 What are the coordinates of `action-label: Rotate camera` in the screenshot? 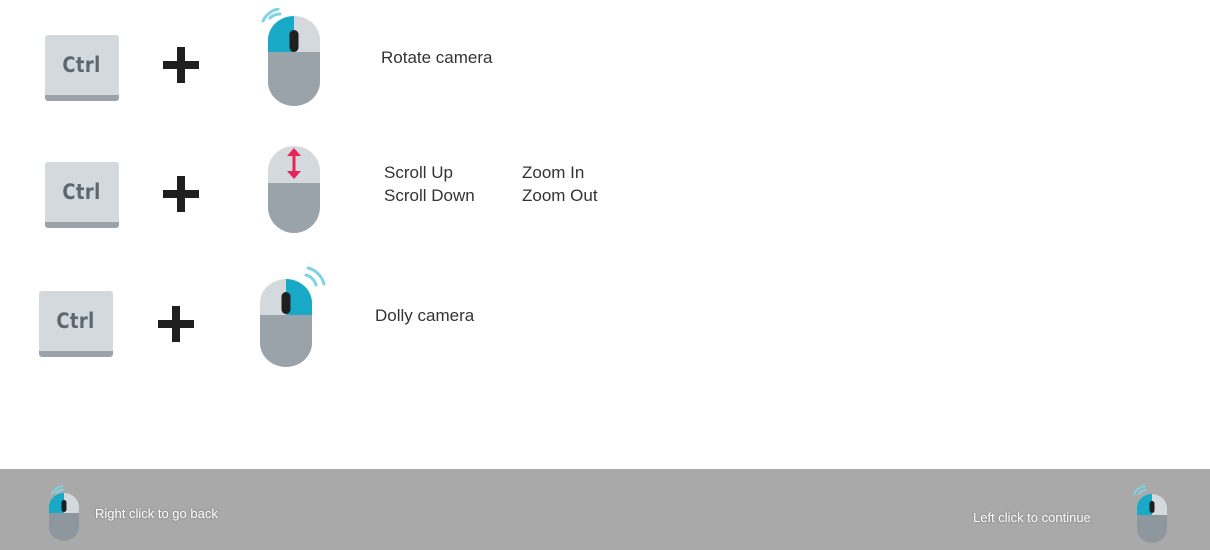 It's located at (437, 57).